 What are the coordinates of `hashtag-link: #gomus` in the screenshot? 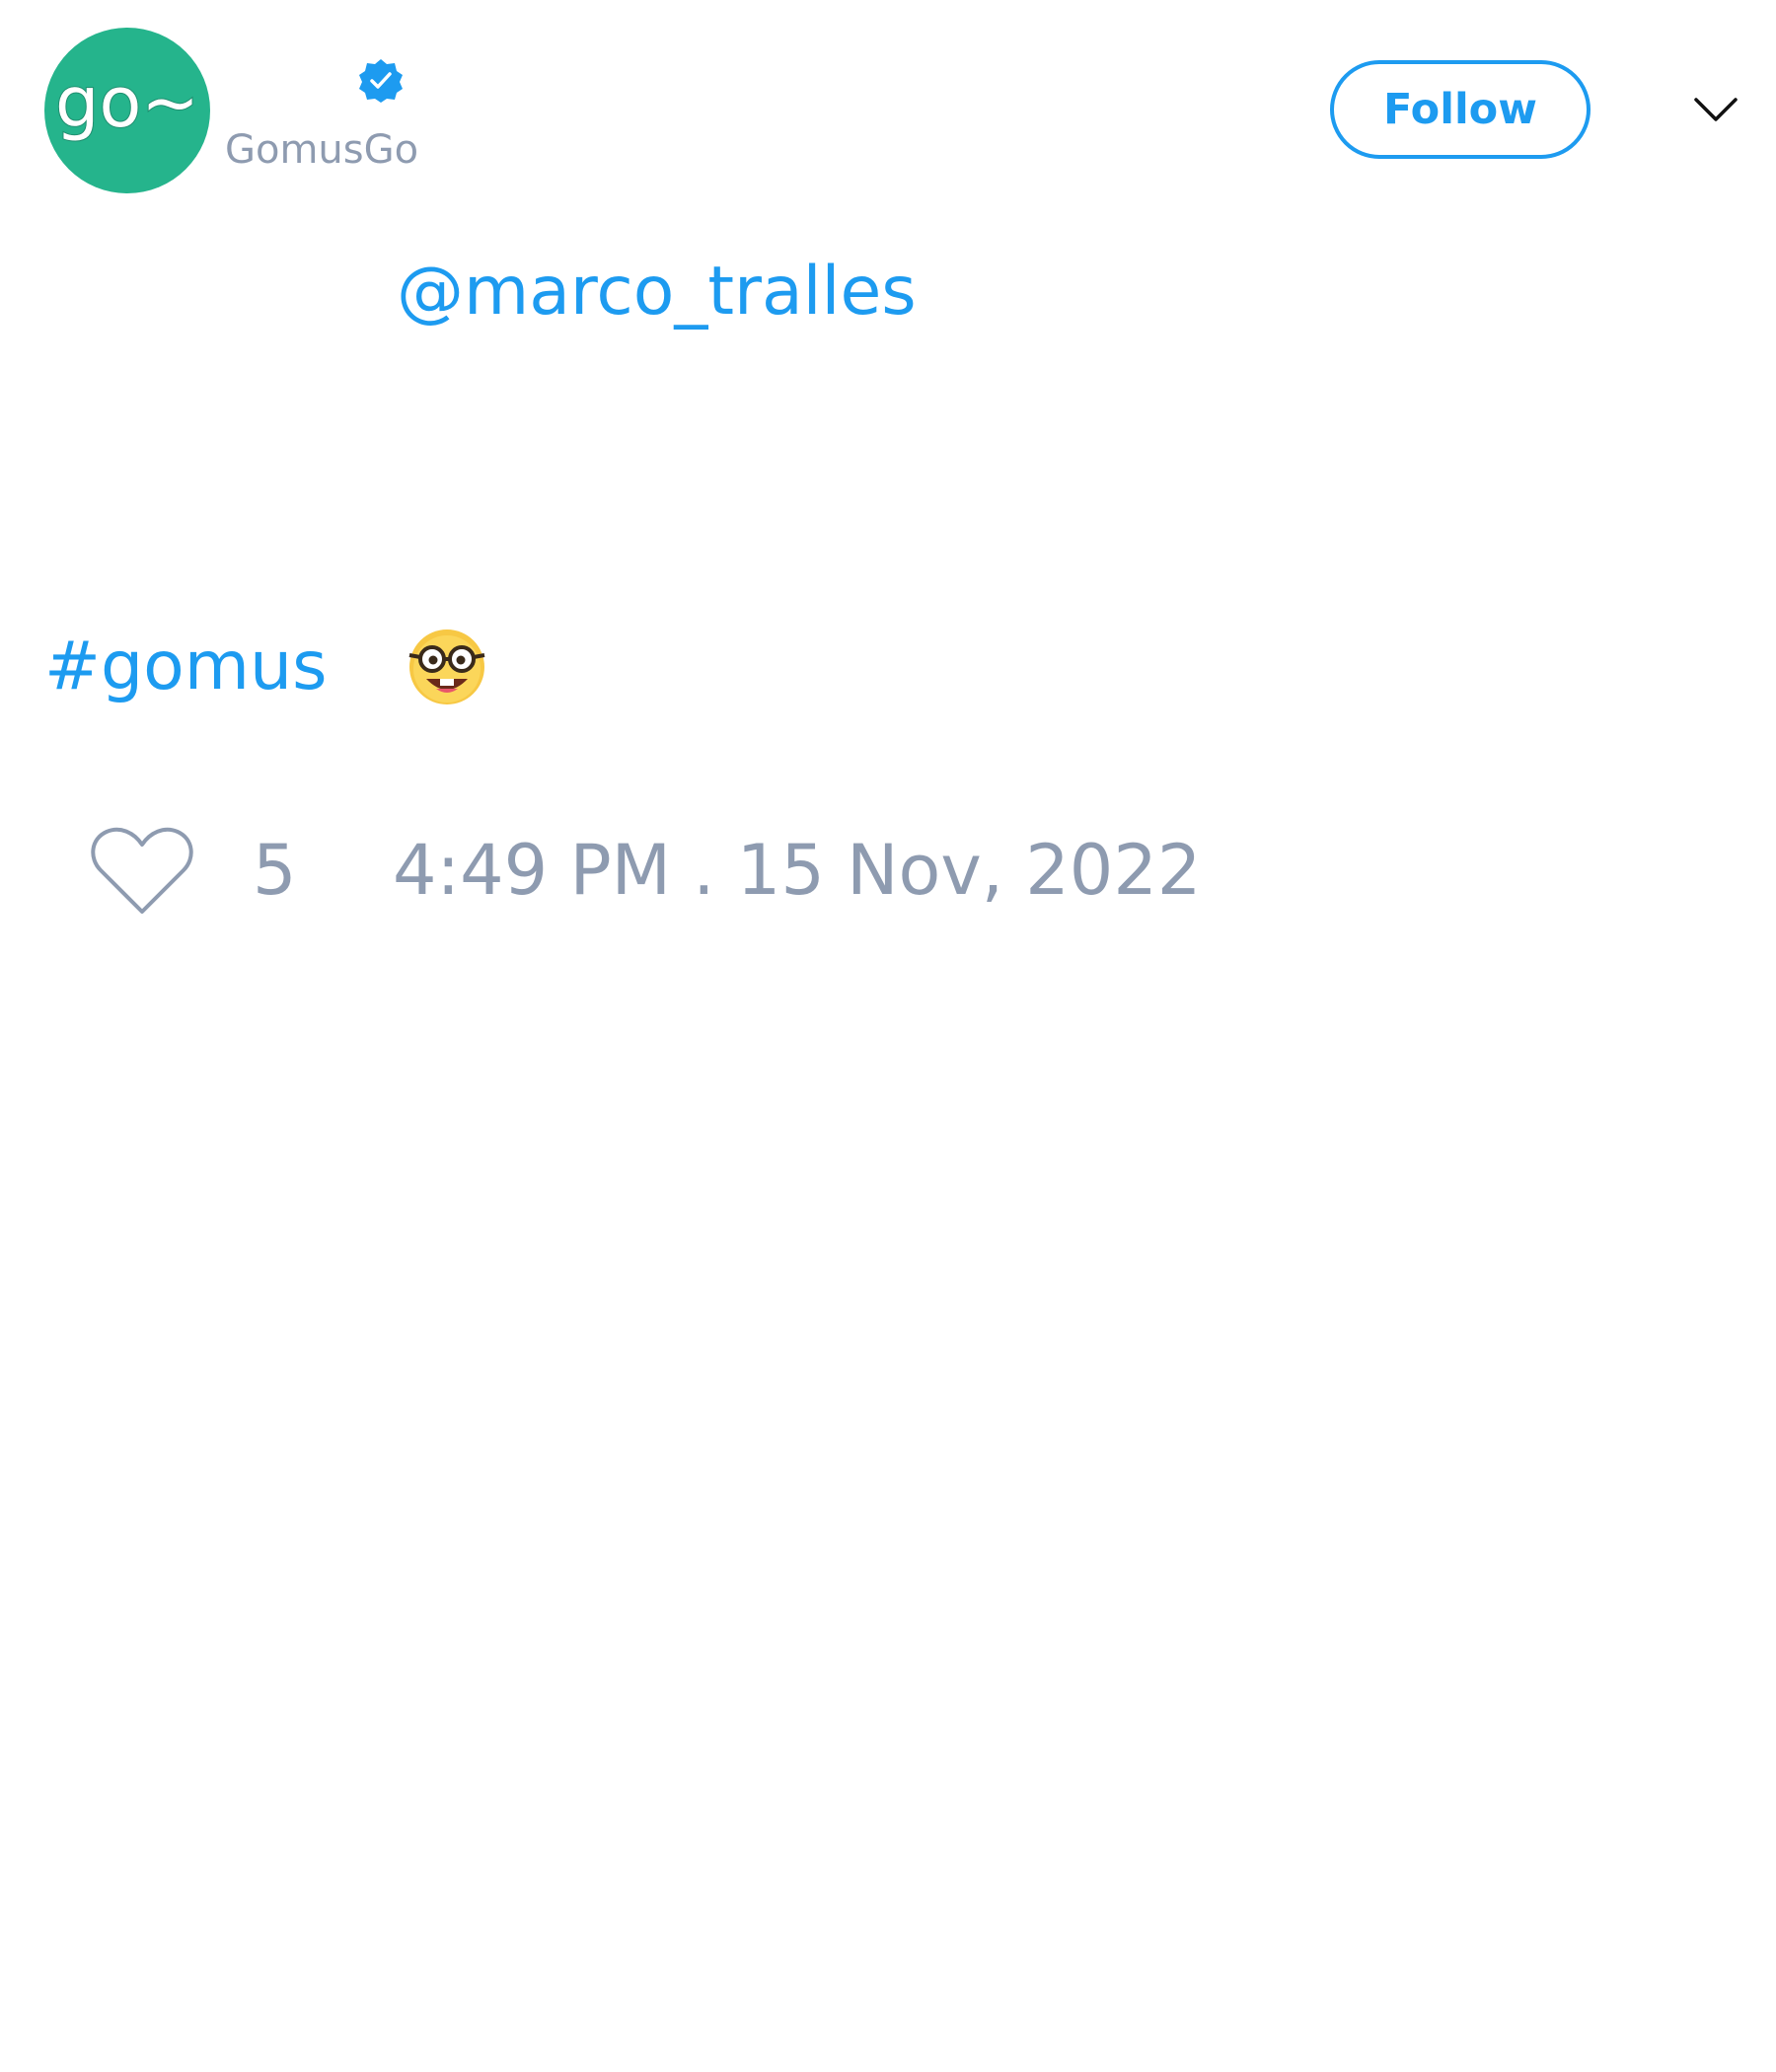 It's located at (186, 667).